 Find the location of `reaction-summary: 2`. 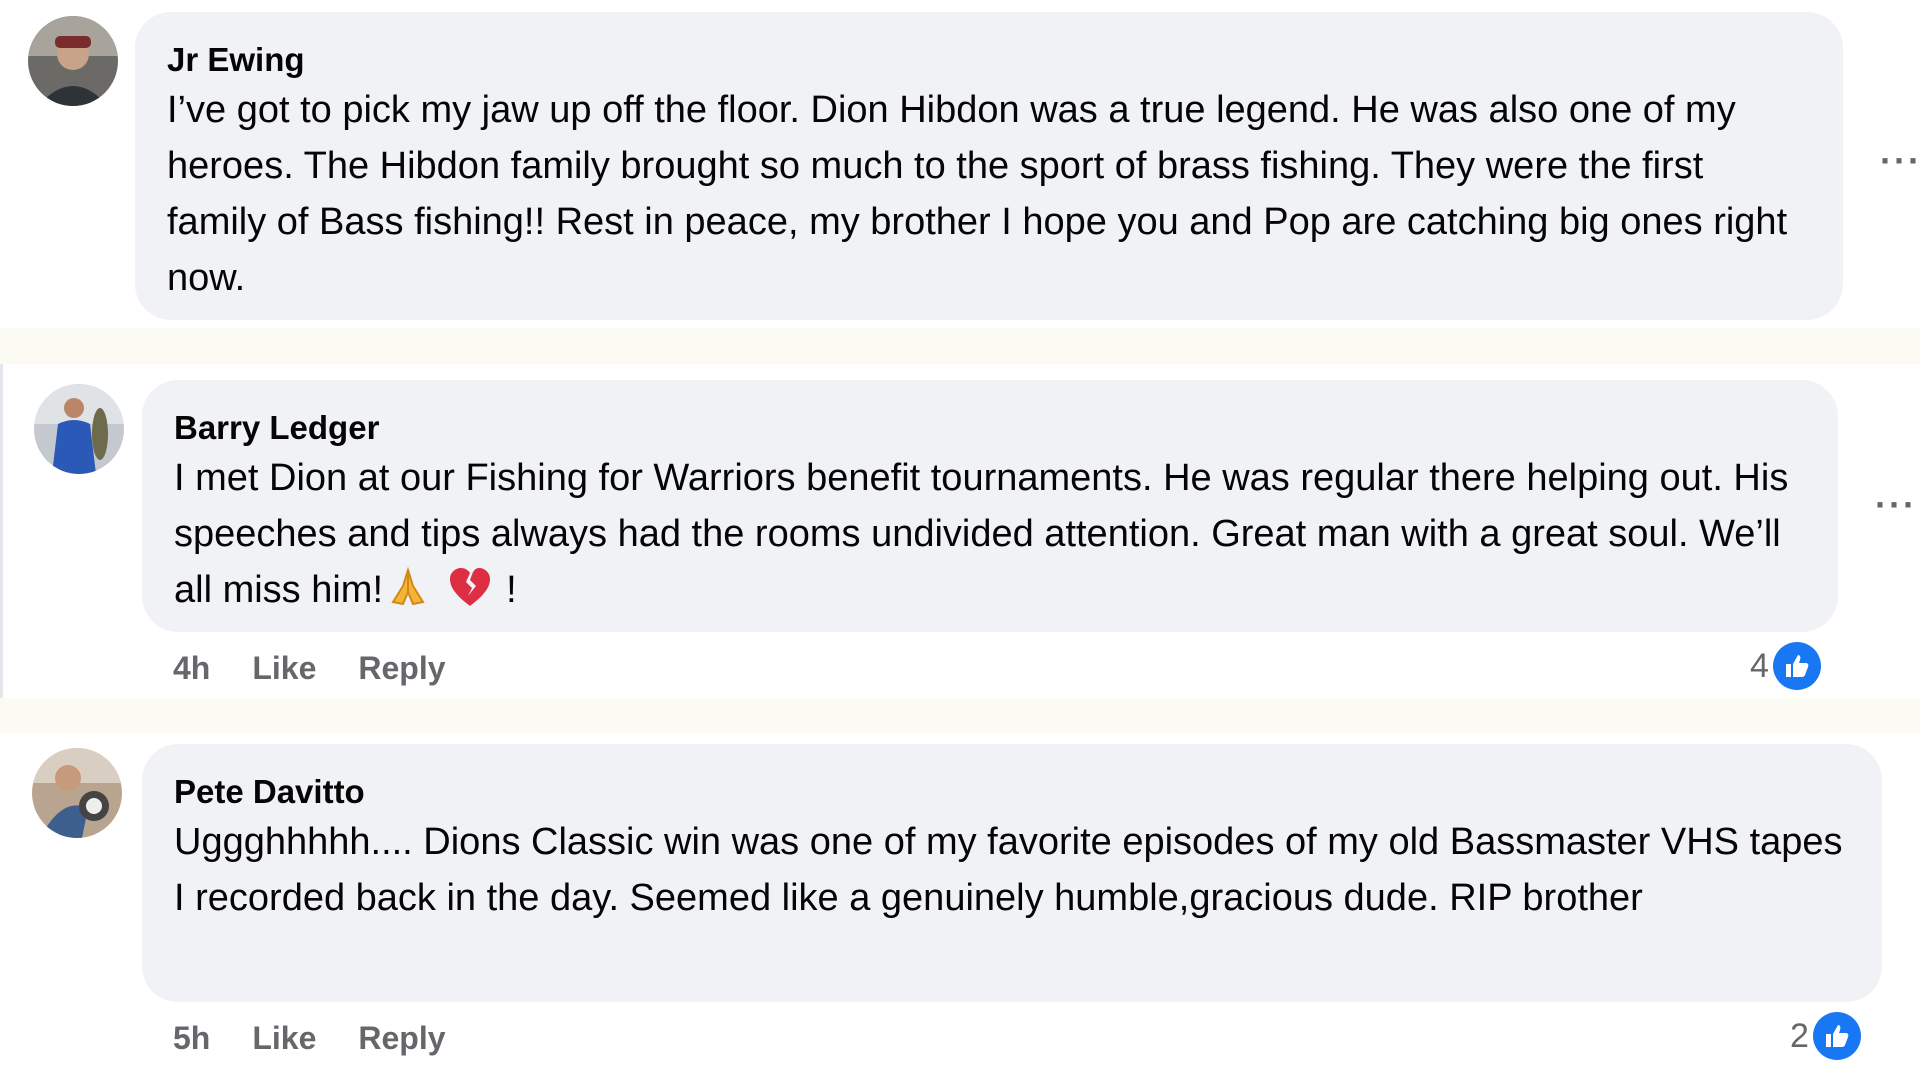

reaction-summary: 2 is located at coordinates (1825, 1036).